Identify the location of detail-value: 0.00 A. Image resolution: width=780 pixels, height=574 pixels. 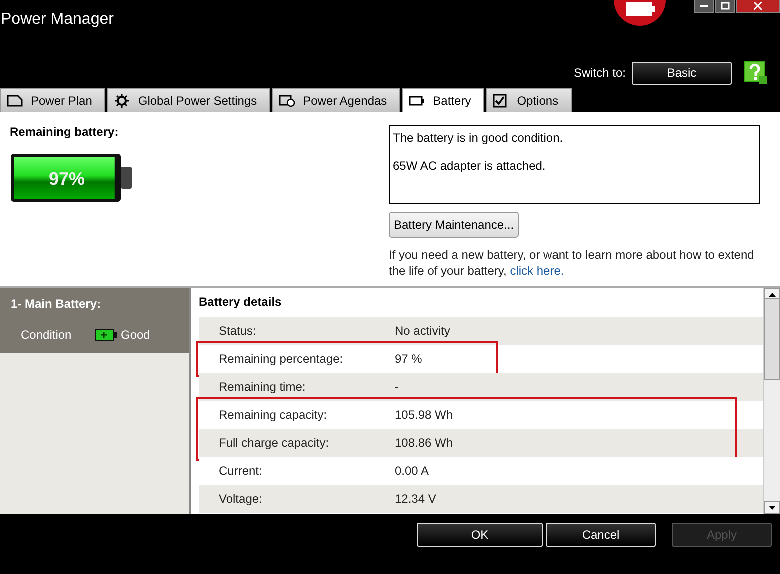
(412, 471).